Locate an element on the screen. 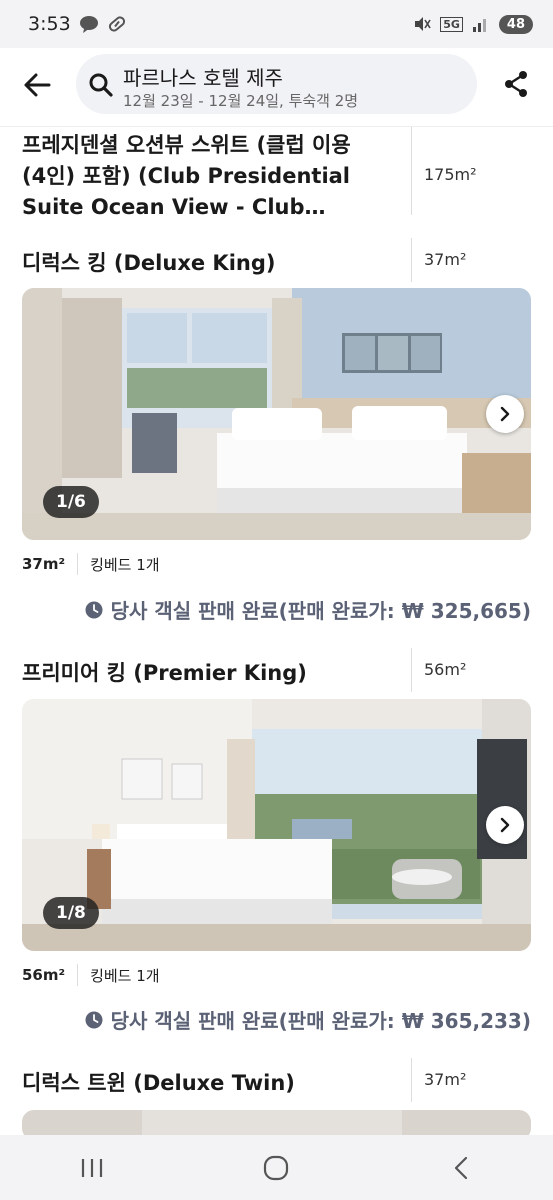  soldout-text: 당사 객실 판매 완료(판매 완료가: ₩ 325,665) is located at coordinates (320, 611).